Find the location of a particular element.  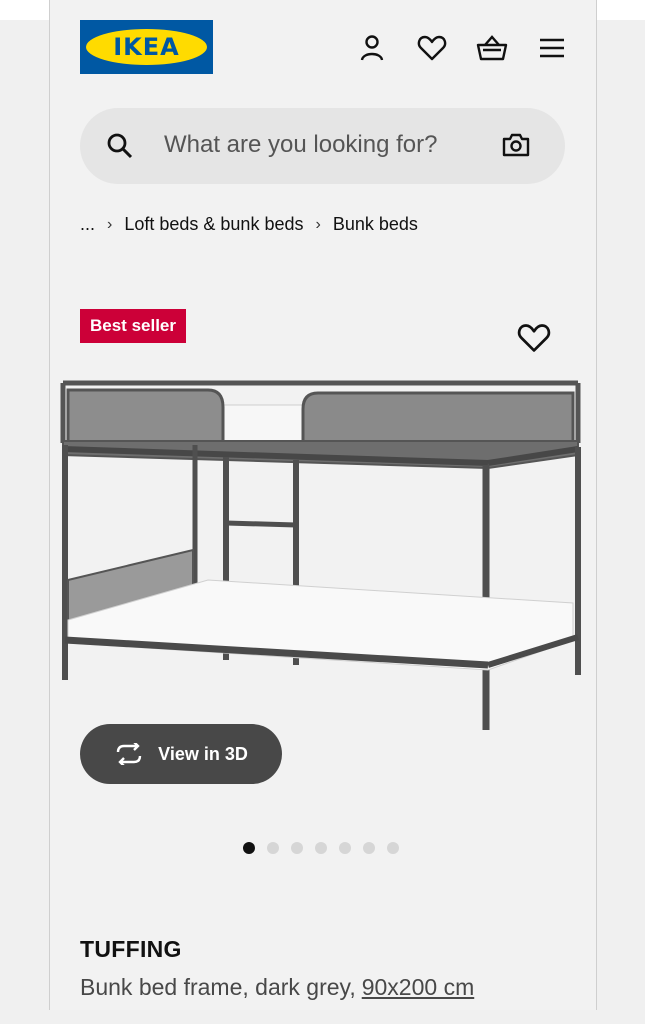

product-description-text: Bunk bed frame, dark grey, is located at coordinates (218, 987).